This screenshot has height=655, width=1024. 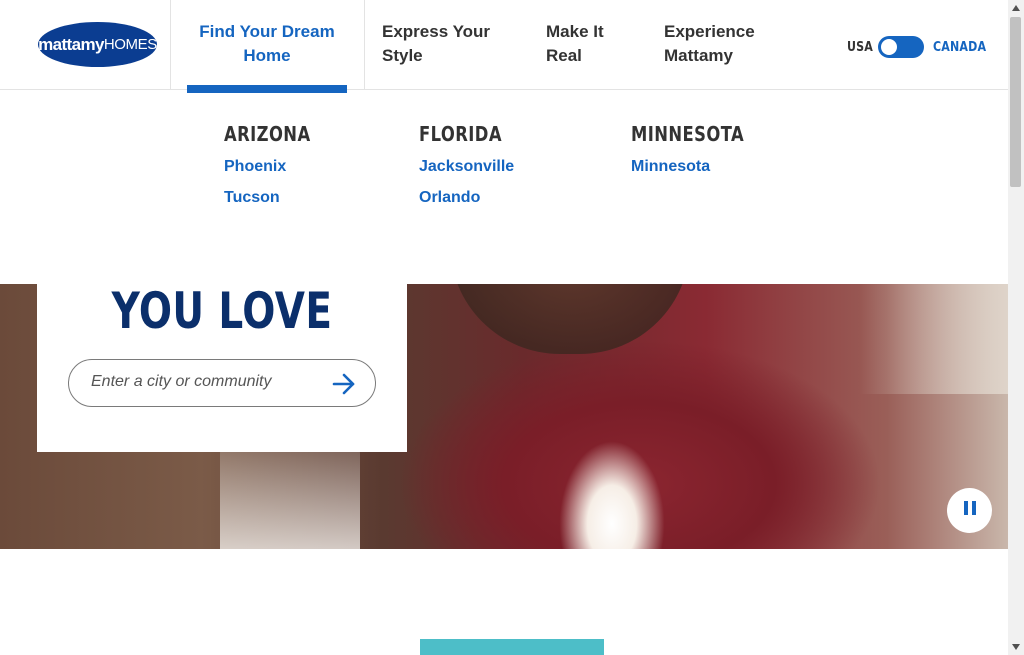 I want to click on nav-label-line2: Real, so click(x=564, y=55).